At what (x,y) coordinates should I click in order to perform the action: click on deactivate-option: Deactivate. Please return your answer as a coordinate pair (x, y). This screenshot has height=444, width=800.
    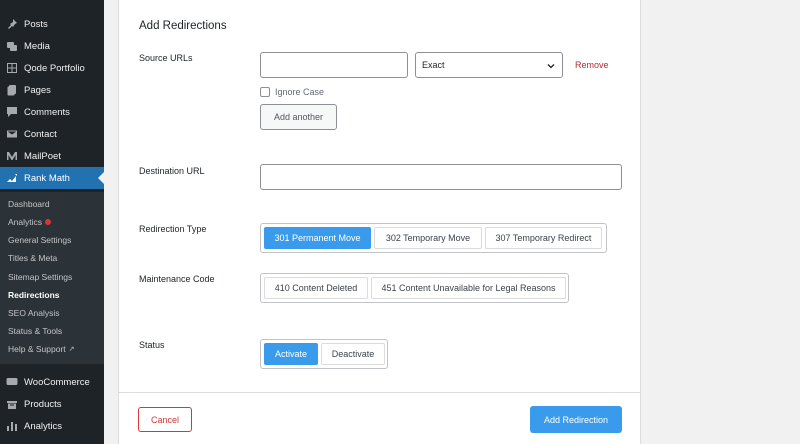
    Looking at the image, I should click on (353, 354).